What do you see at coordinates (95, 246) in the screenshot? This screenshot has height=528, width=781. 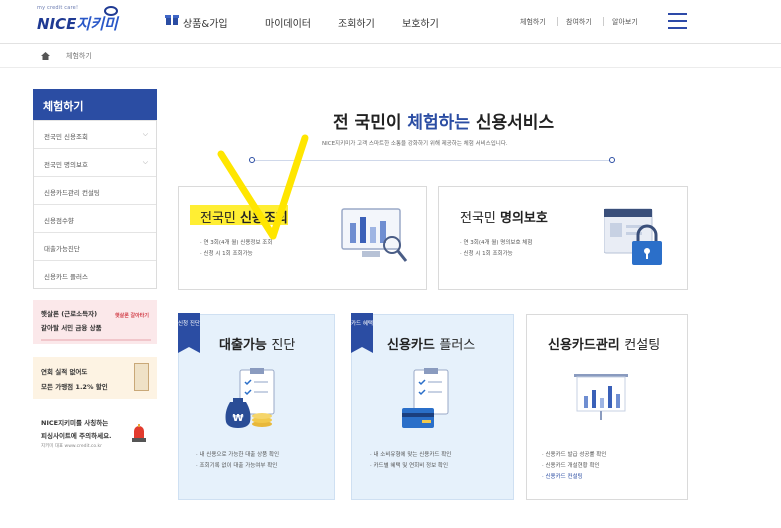 I see `sidebar-item-loan-check: 대출가능진단` at bounding box center [95, 246].